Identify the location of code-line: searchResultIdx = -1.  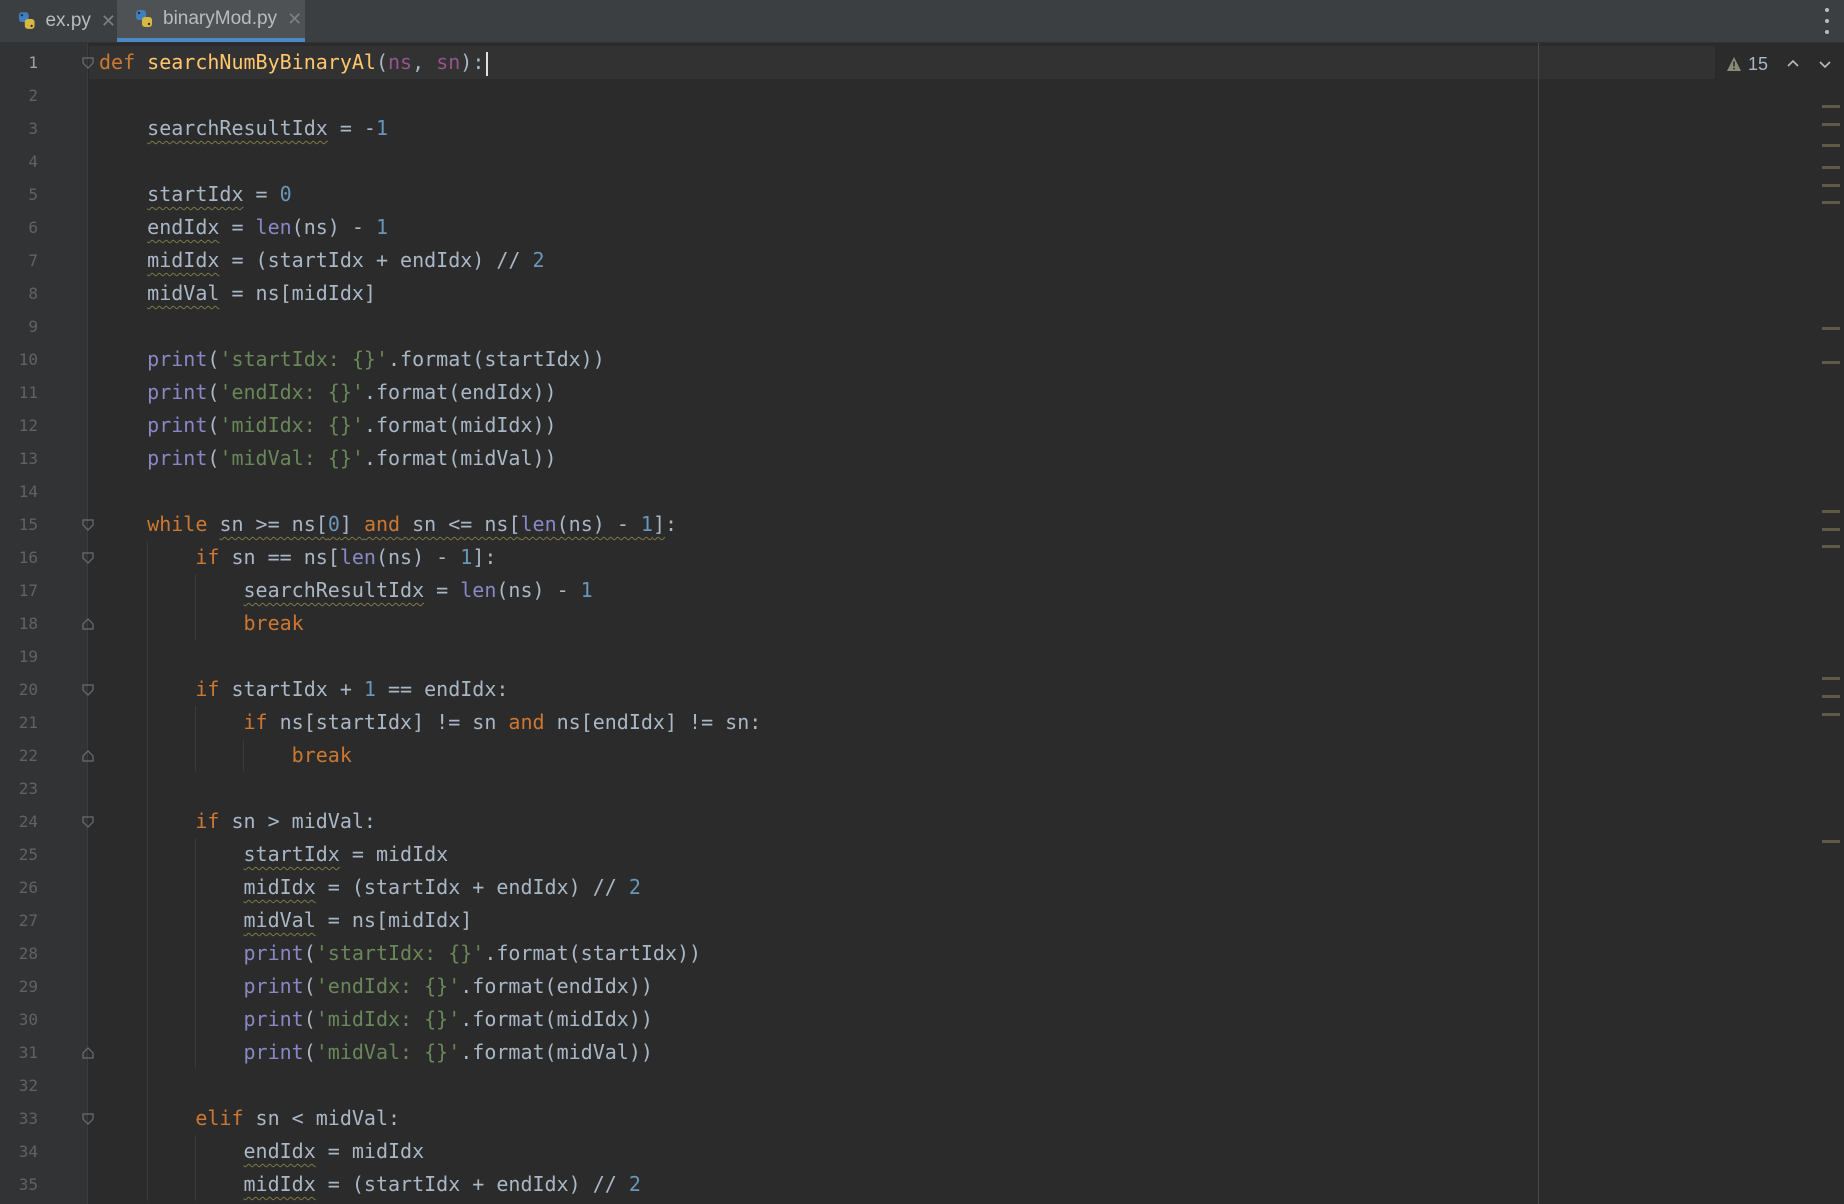
(243, 128).